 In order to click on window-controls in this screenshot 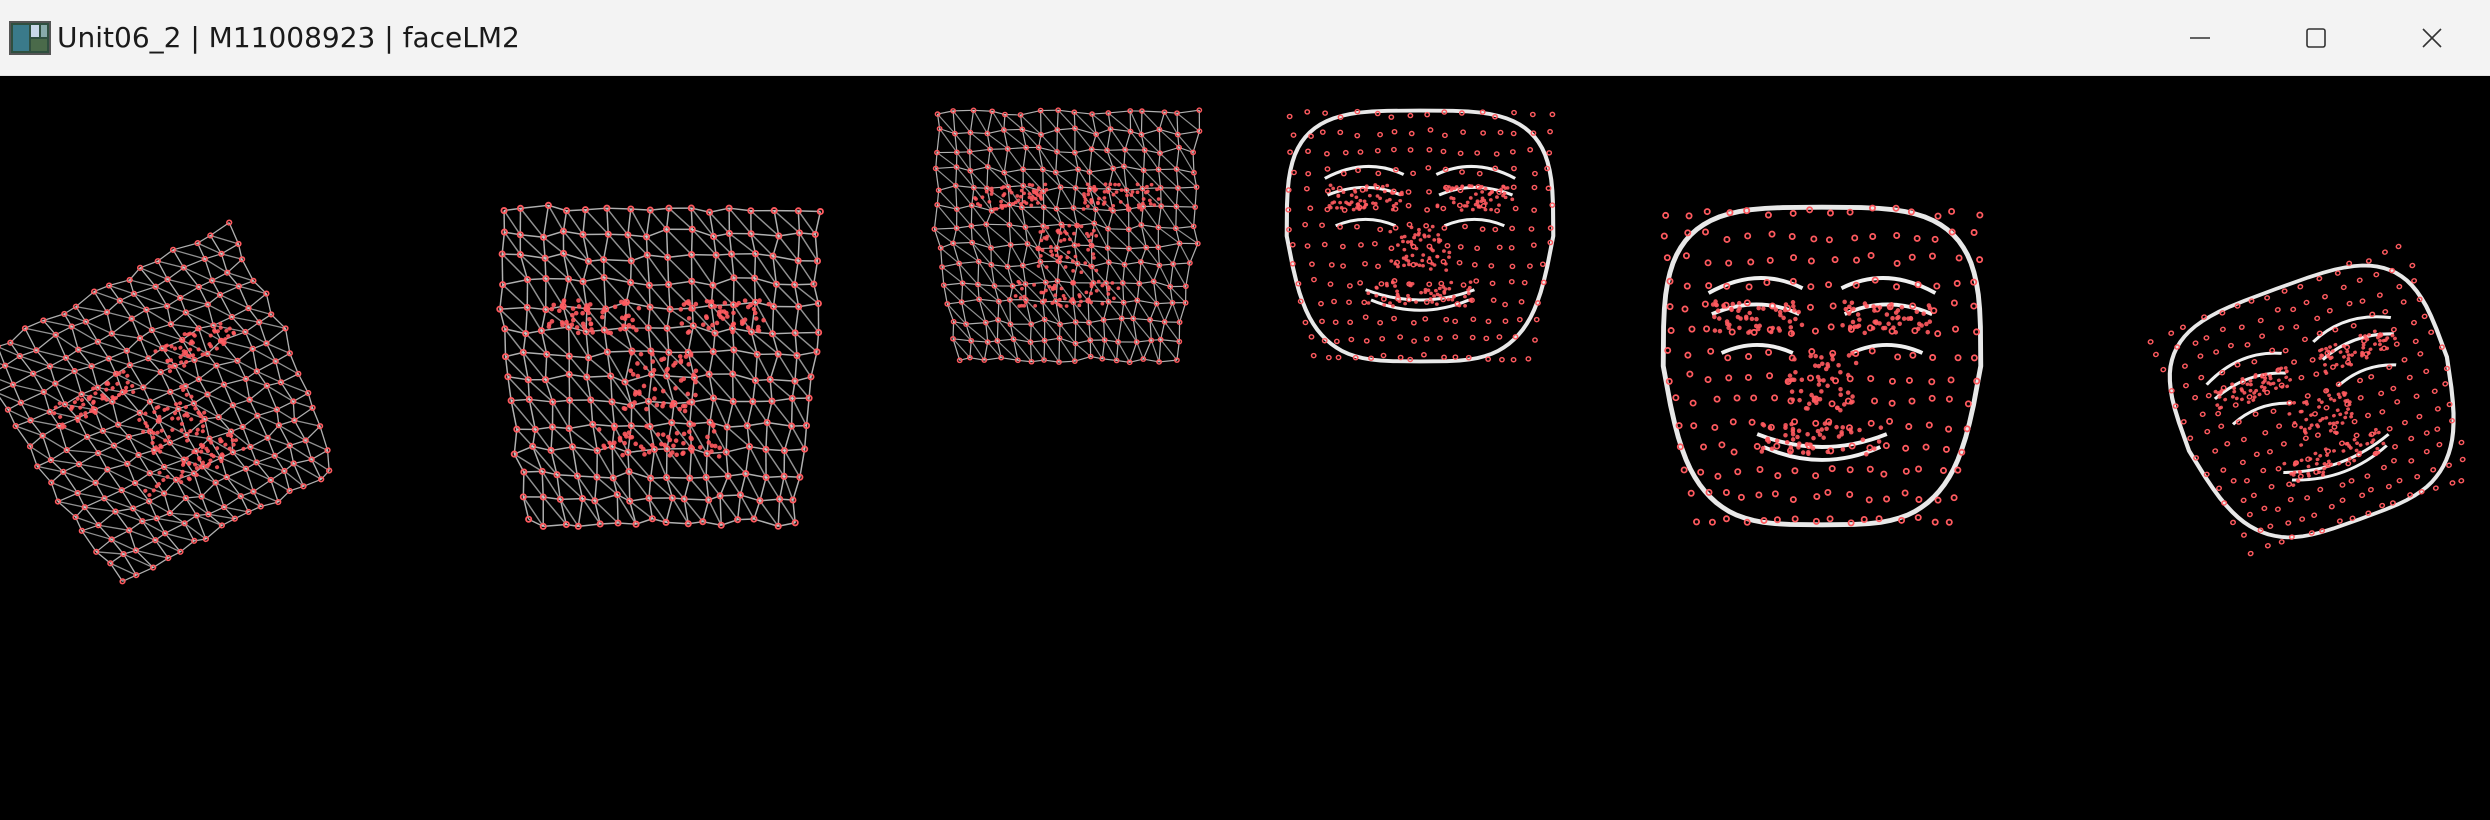, I will do `click(2316, 38)`.